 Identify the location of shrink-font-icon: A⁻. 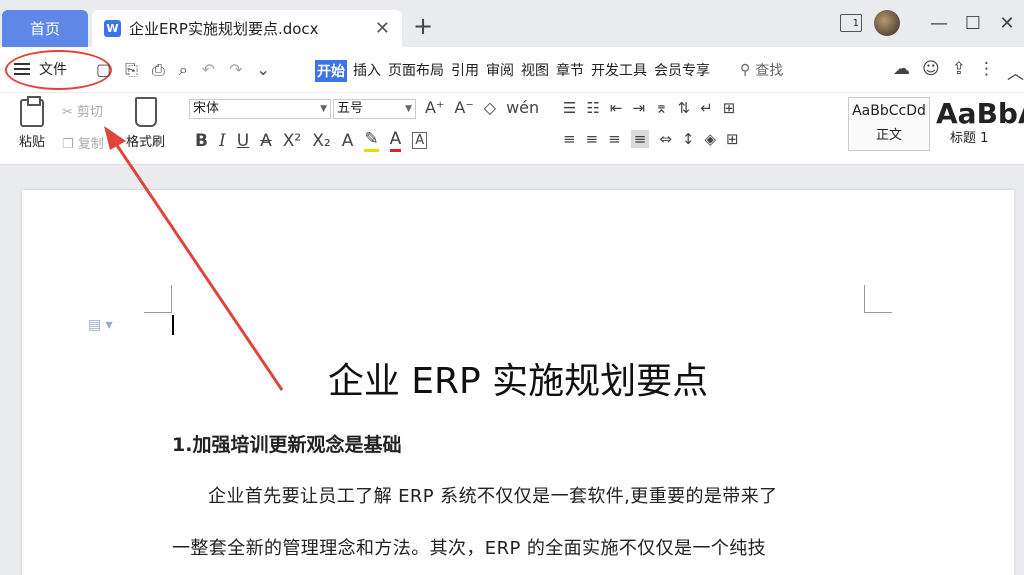
(463, 107).